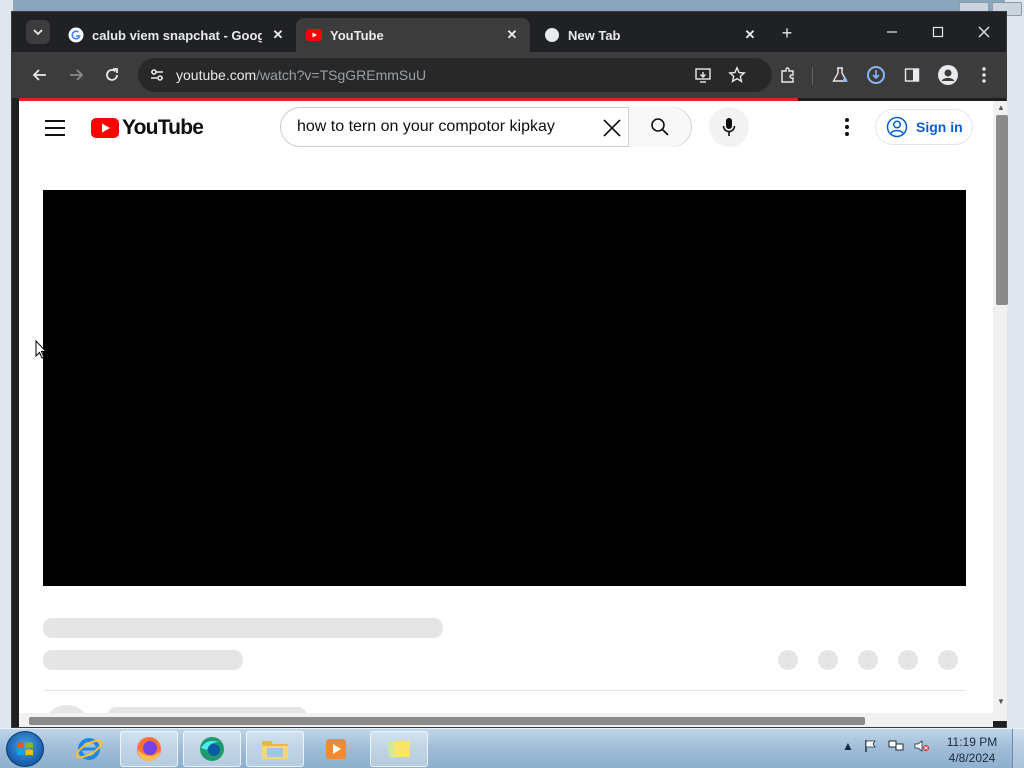  I want to click on edge-icon, so click(212, 749).